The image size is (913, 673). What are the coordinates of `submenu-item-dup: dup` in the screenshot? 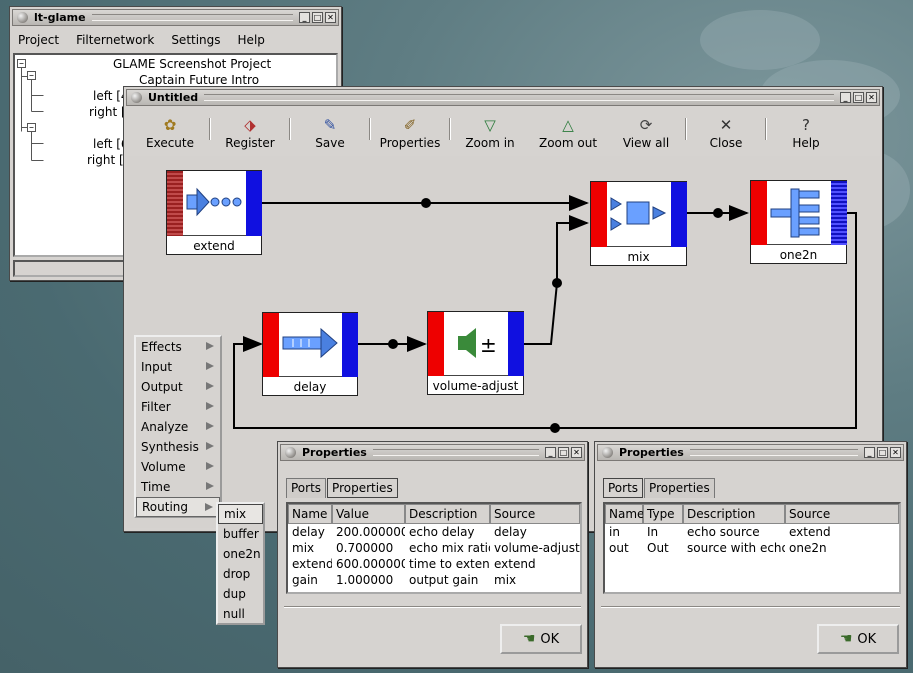 It's located at (240, 594).